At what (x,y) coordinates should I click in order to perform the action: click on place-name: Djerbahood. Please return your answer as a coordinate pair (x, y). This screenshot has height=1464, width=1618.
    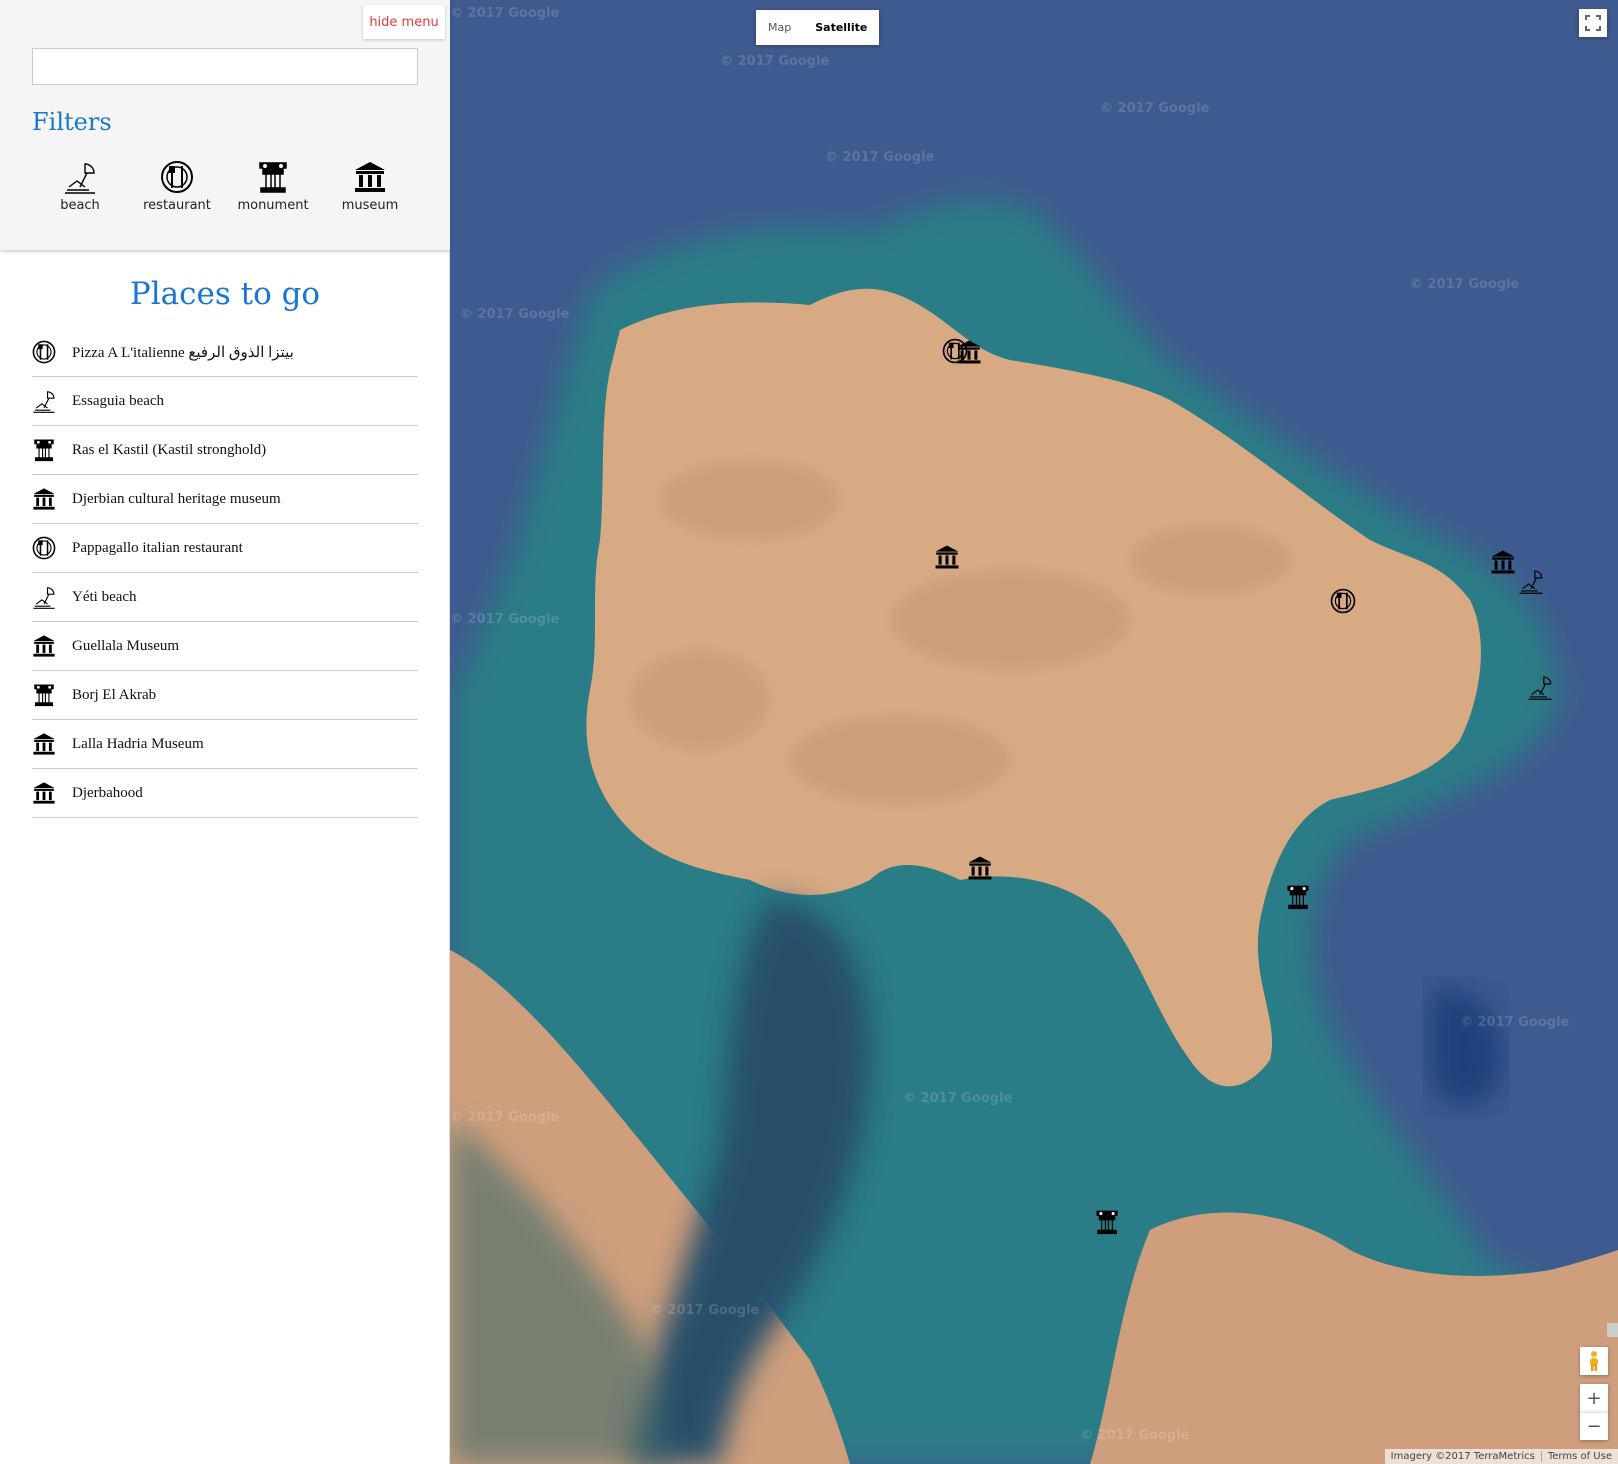
    Looking at the image, I should click on (107, 792).